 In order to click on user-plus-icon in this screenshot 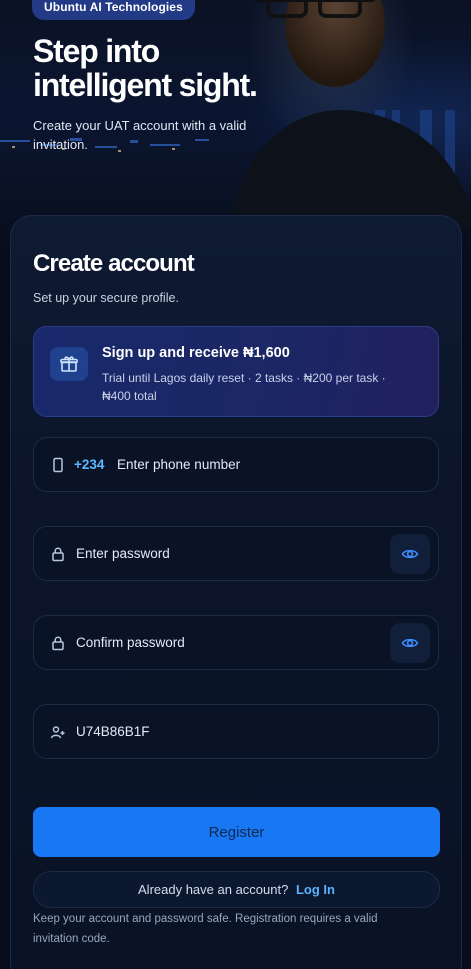, I will do `click(57, 732)`.